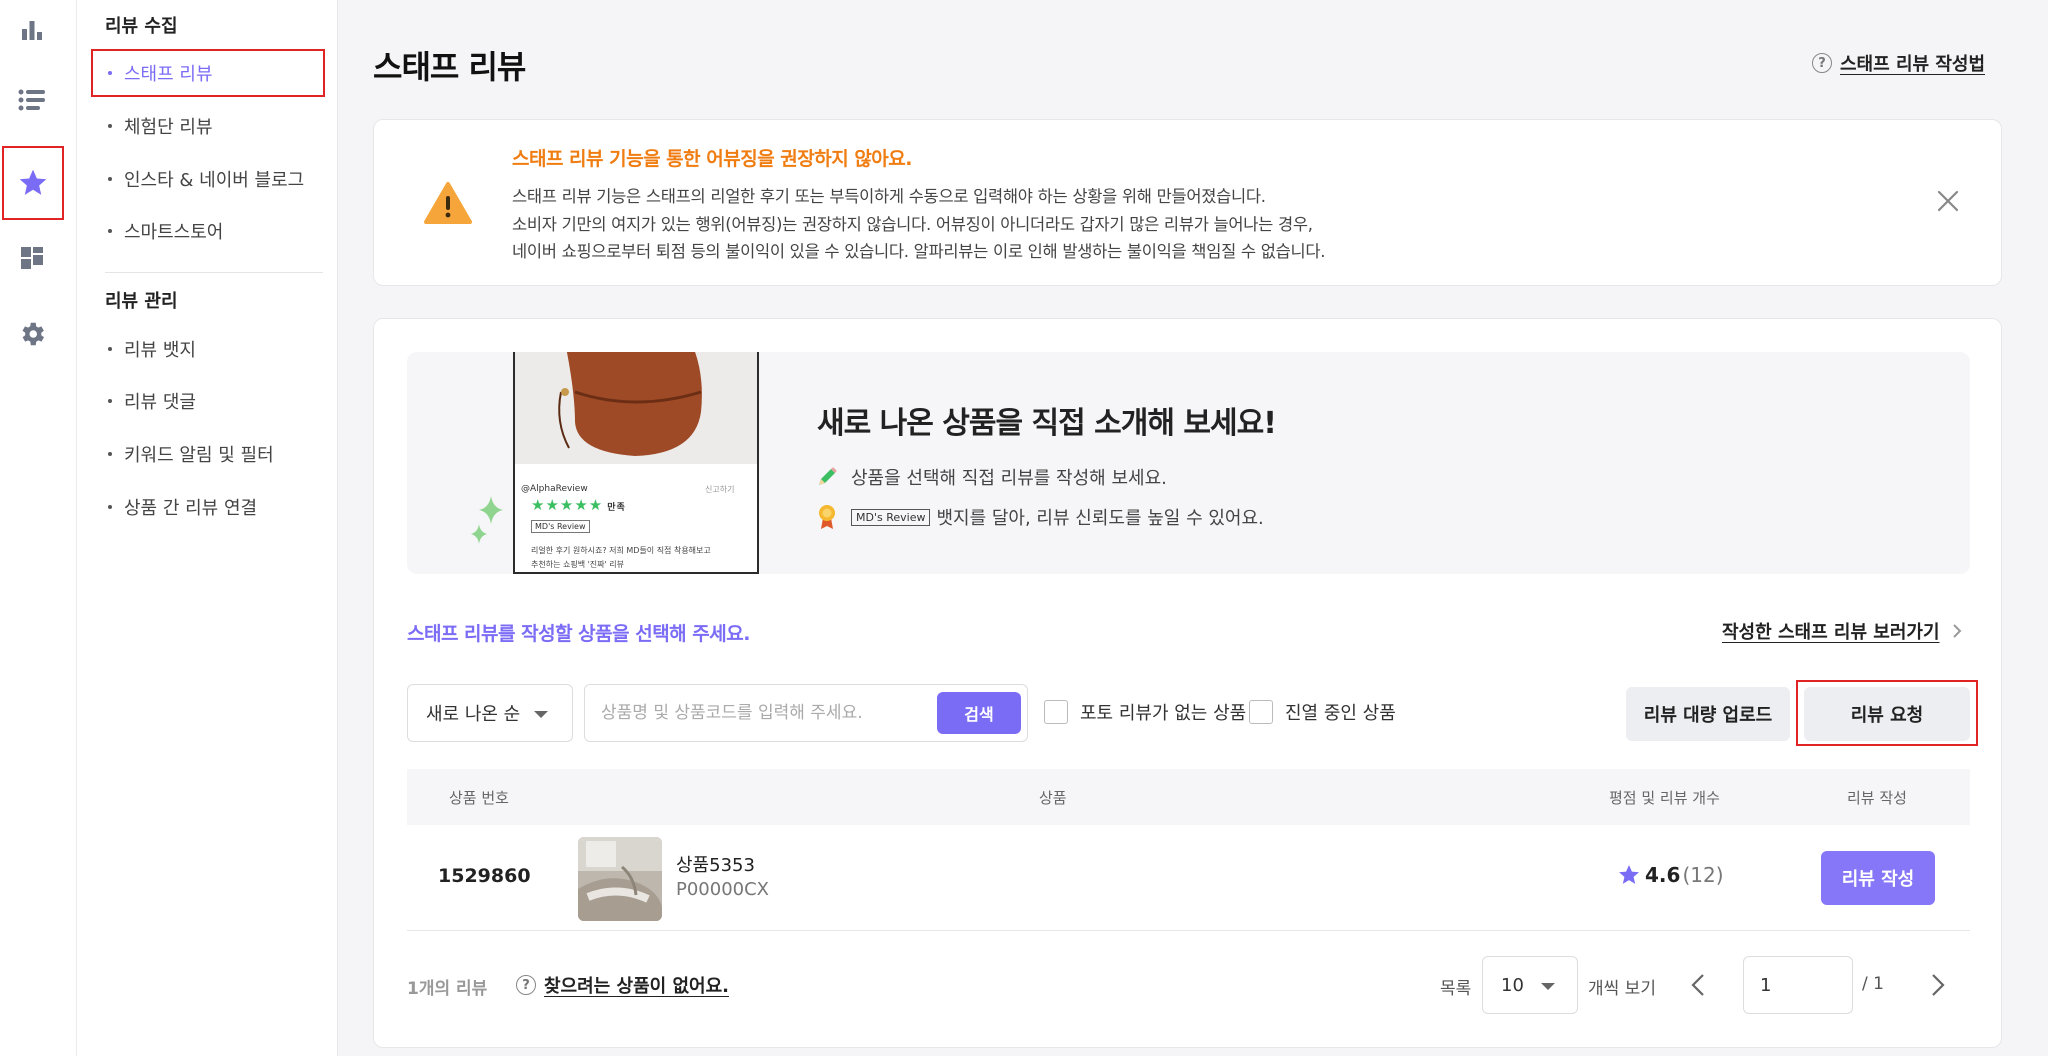 The image size is (2048, 1056). I want to click on rating-label: 만족, so click(616, 508).